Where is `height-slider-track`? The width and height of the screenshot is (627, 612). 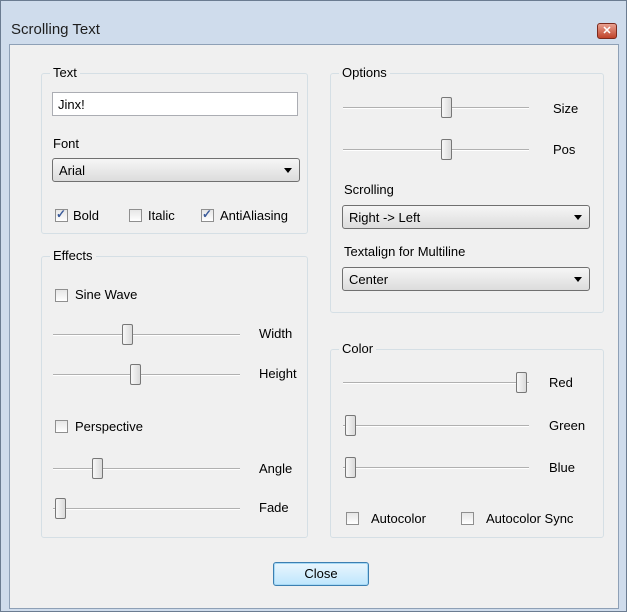
height-slider-track is located at coordinates (146, 375).